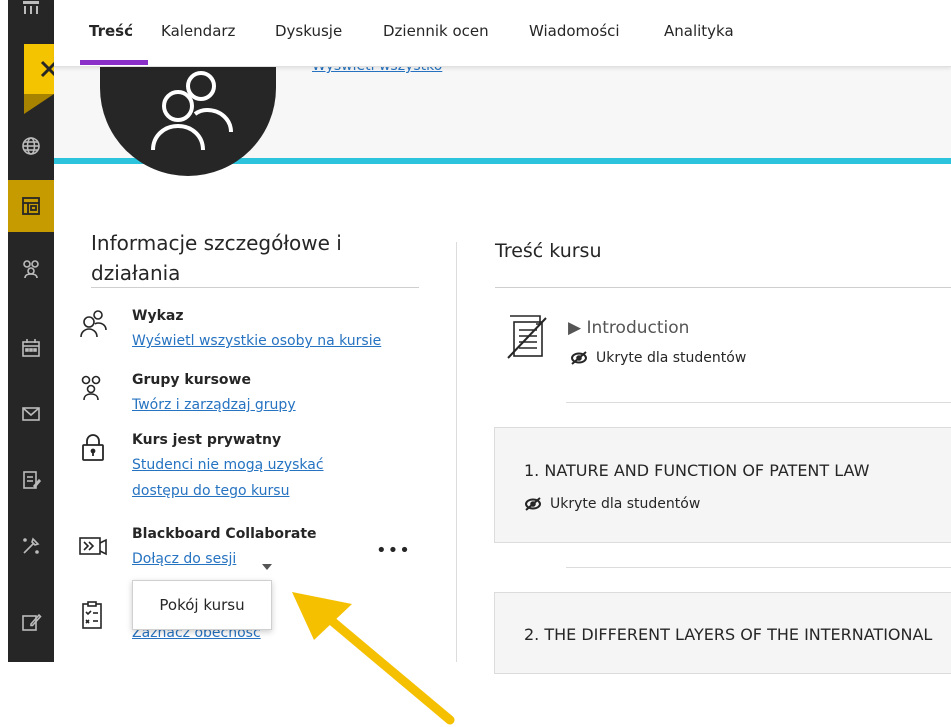 This screenshot has width=951, height=727. I want to click on more-options-button: •••, so click(393, 550).